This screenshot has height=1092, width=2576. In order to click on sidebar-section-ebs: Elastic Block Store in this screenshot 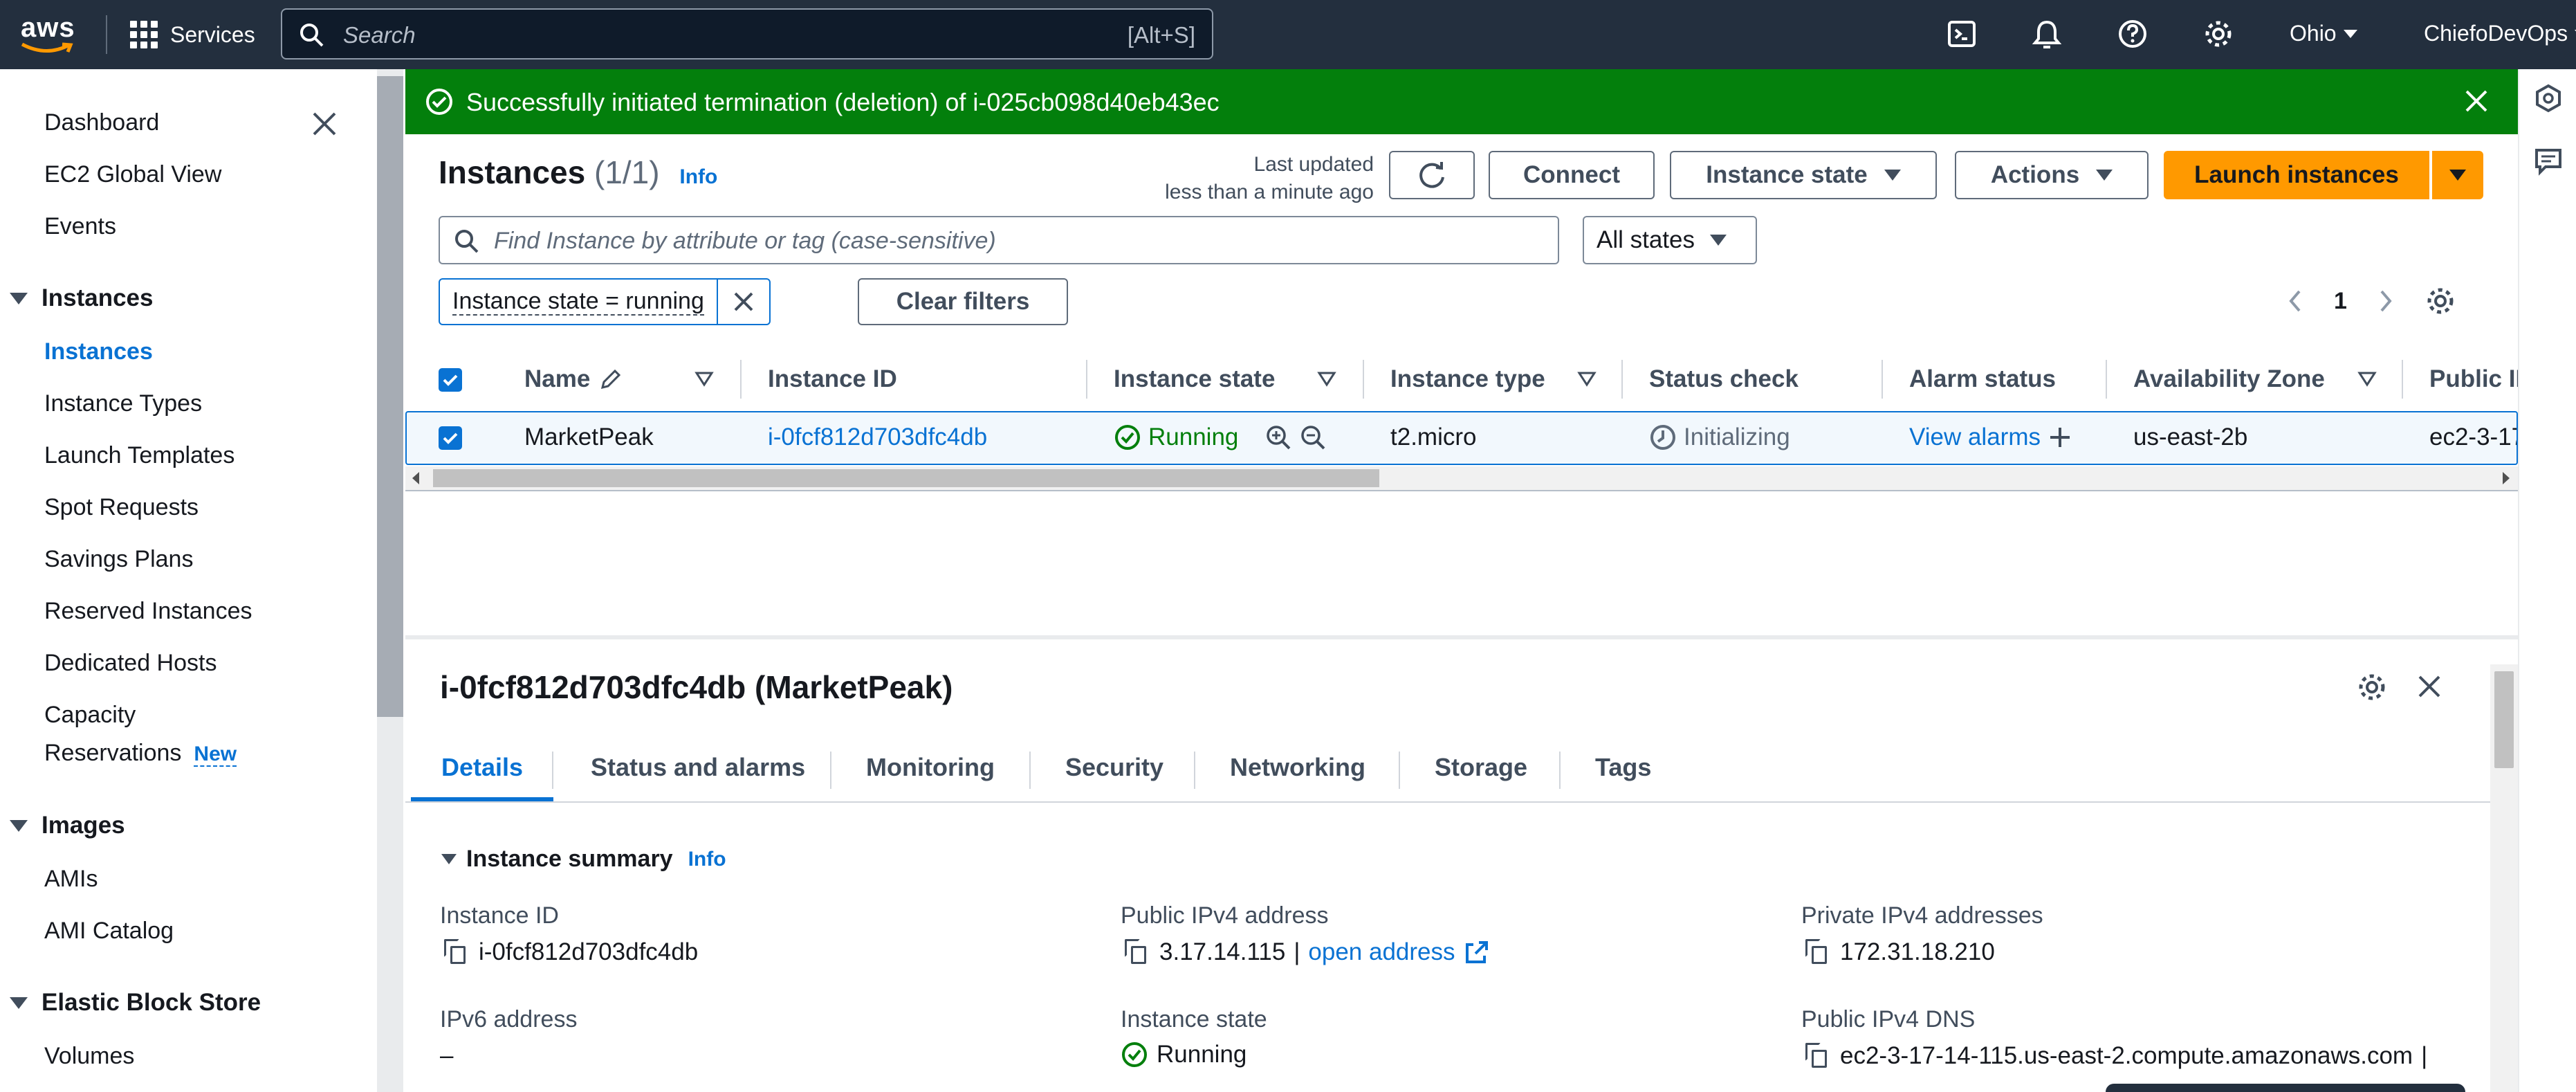, I will do `click(135, 1003)`.